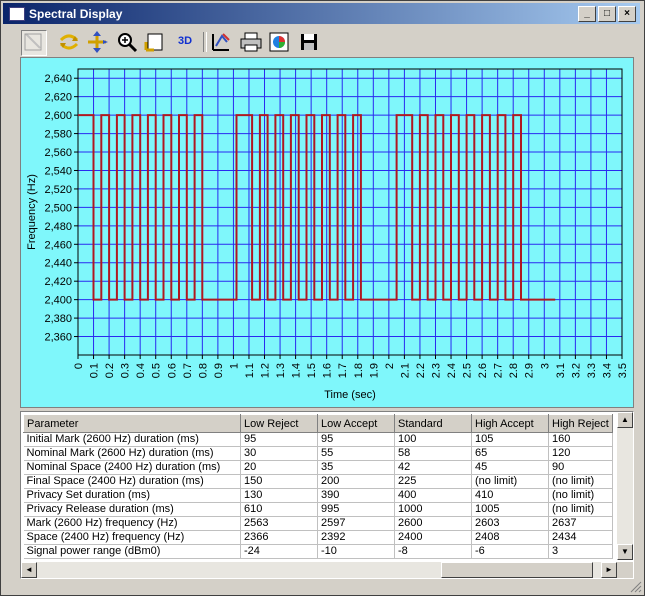  I want to click on table-cell: 2434, so click(580, 537).